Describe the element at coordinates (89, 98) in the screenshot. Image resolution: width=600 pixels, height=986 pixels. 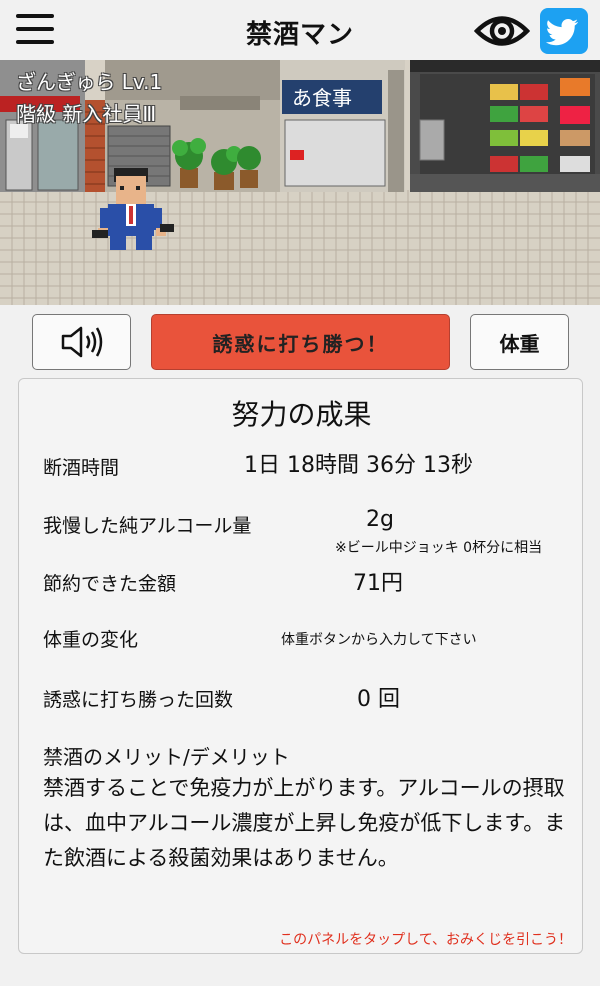
I see `player-status: ざんぎゅら Lv.1 階級 新入社員Ⅲ` at that location.